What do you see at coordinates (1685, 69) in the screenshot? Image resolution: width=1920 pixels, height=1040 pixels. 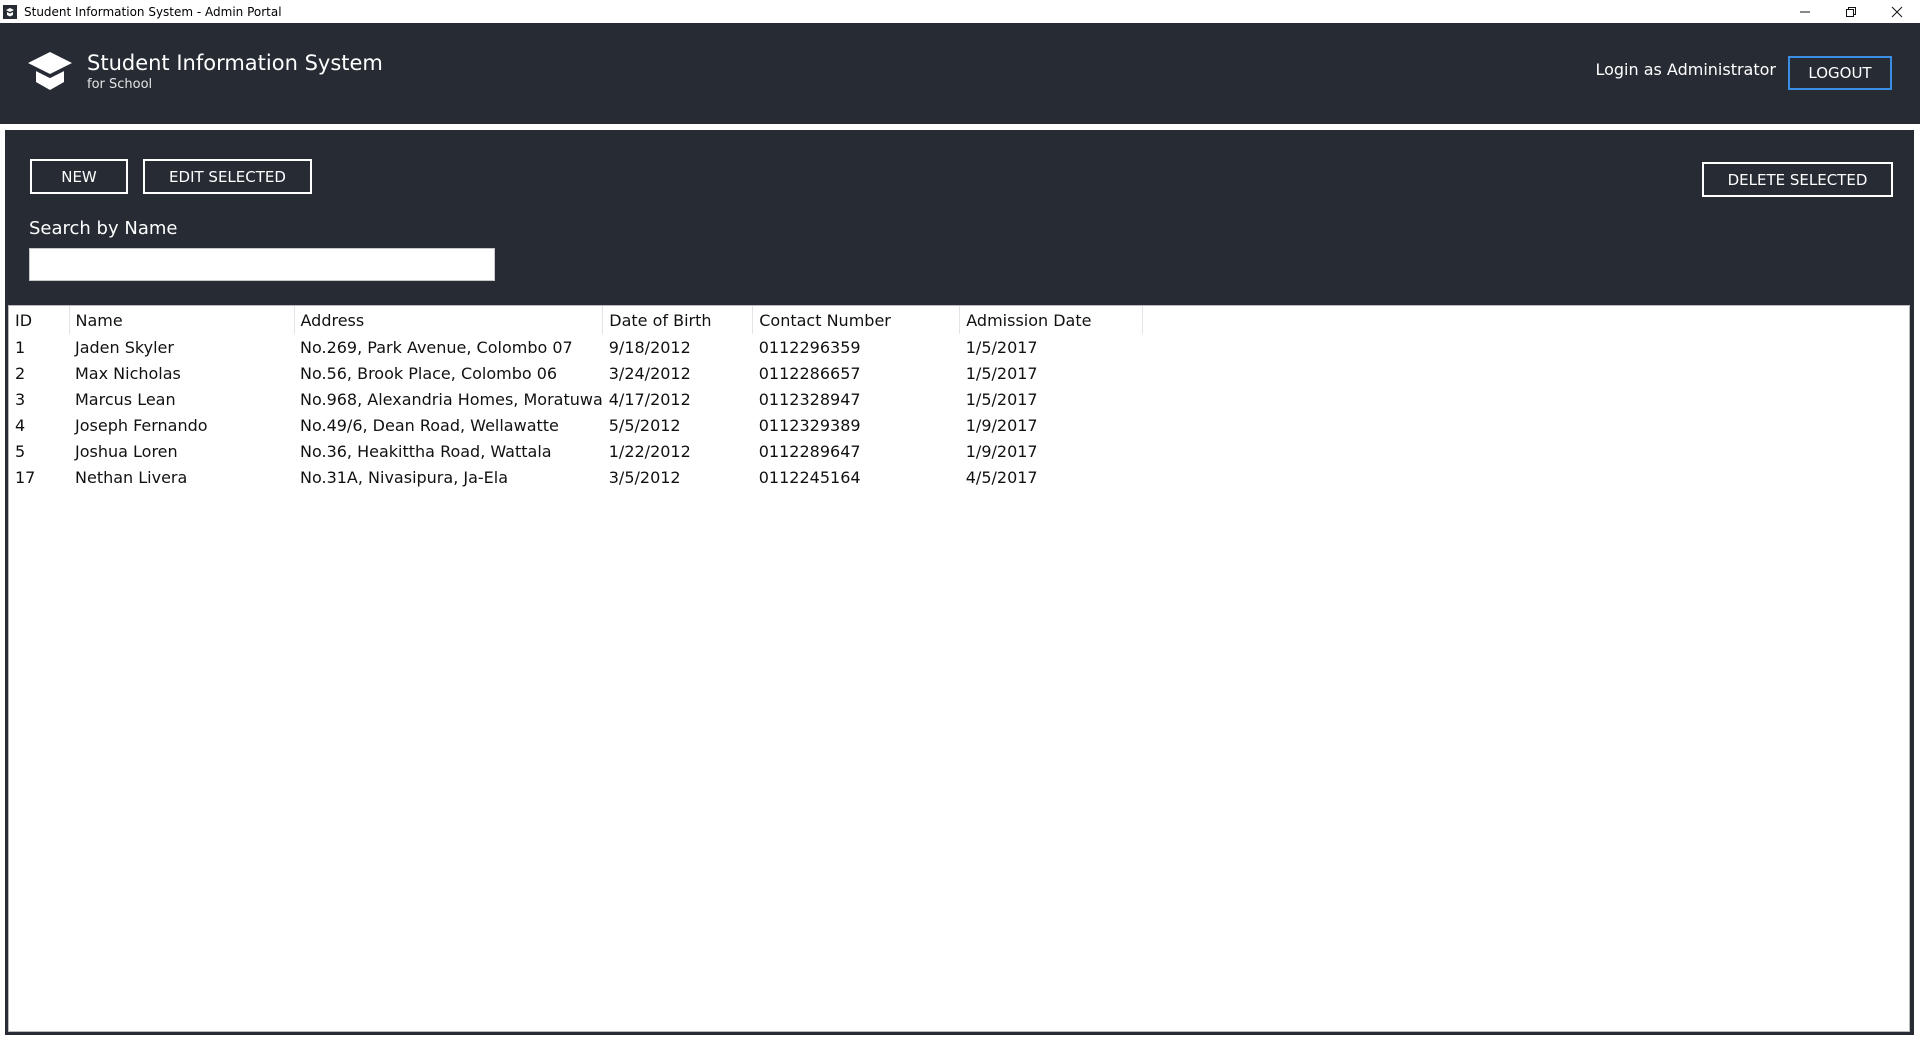 I see `login-status: Login as Administrator` at bounding box center [1685, 69].